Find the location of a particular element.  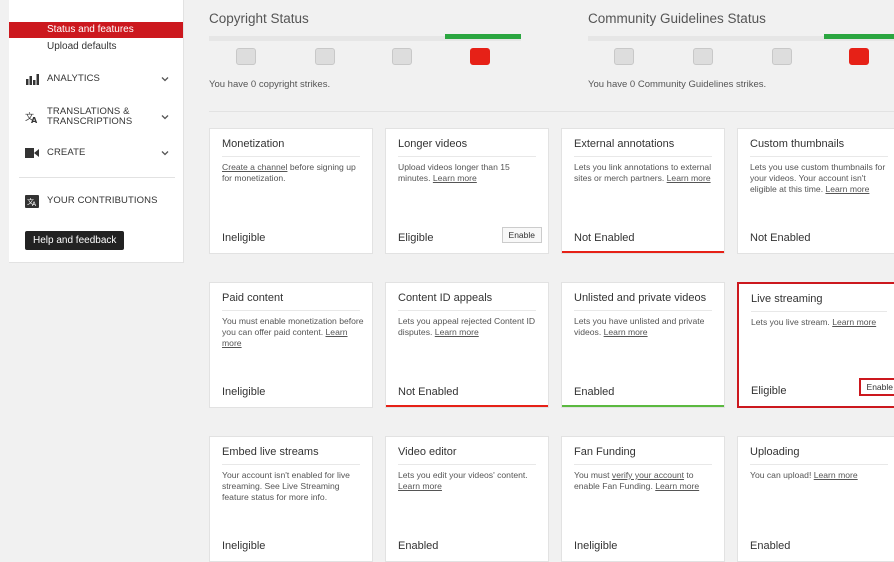

feature-card-description: Lets you live stream. Learn more is located at coordinates (821, 322).